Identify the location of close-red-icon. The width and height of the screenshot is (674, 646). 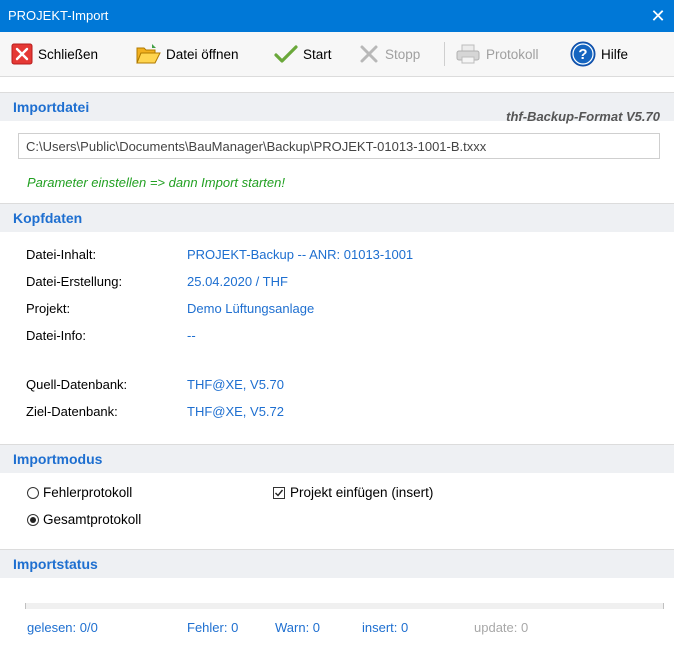
(22, 54).